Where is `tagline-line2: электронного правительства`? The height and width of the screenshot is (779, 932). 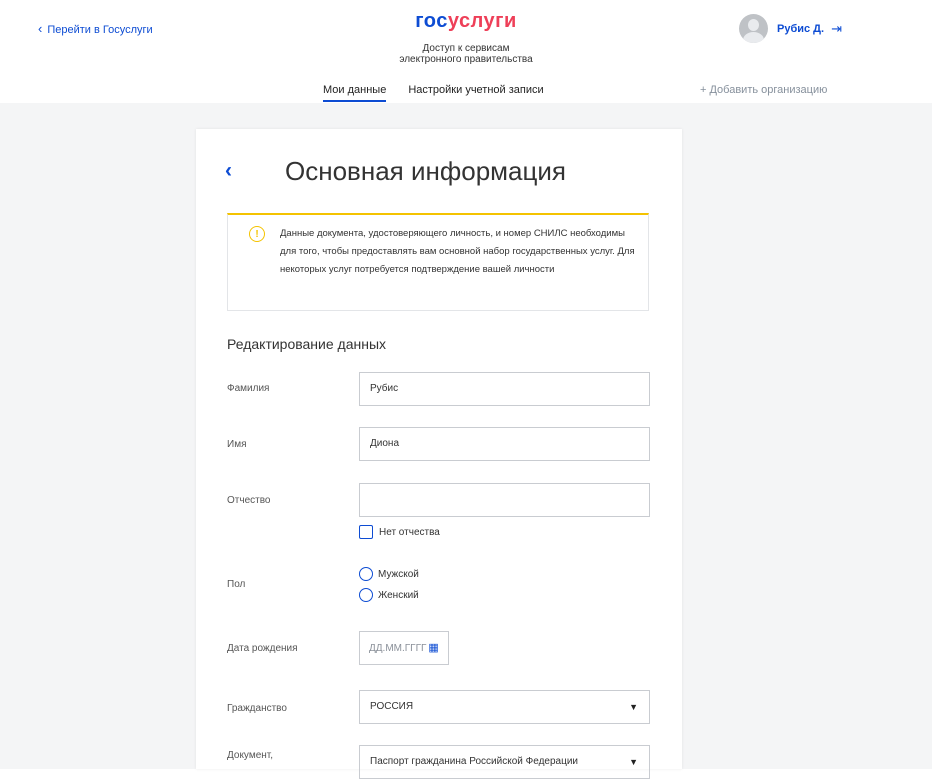 tagline-line2: электронного правительства is located at coordinates (466, 59).